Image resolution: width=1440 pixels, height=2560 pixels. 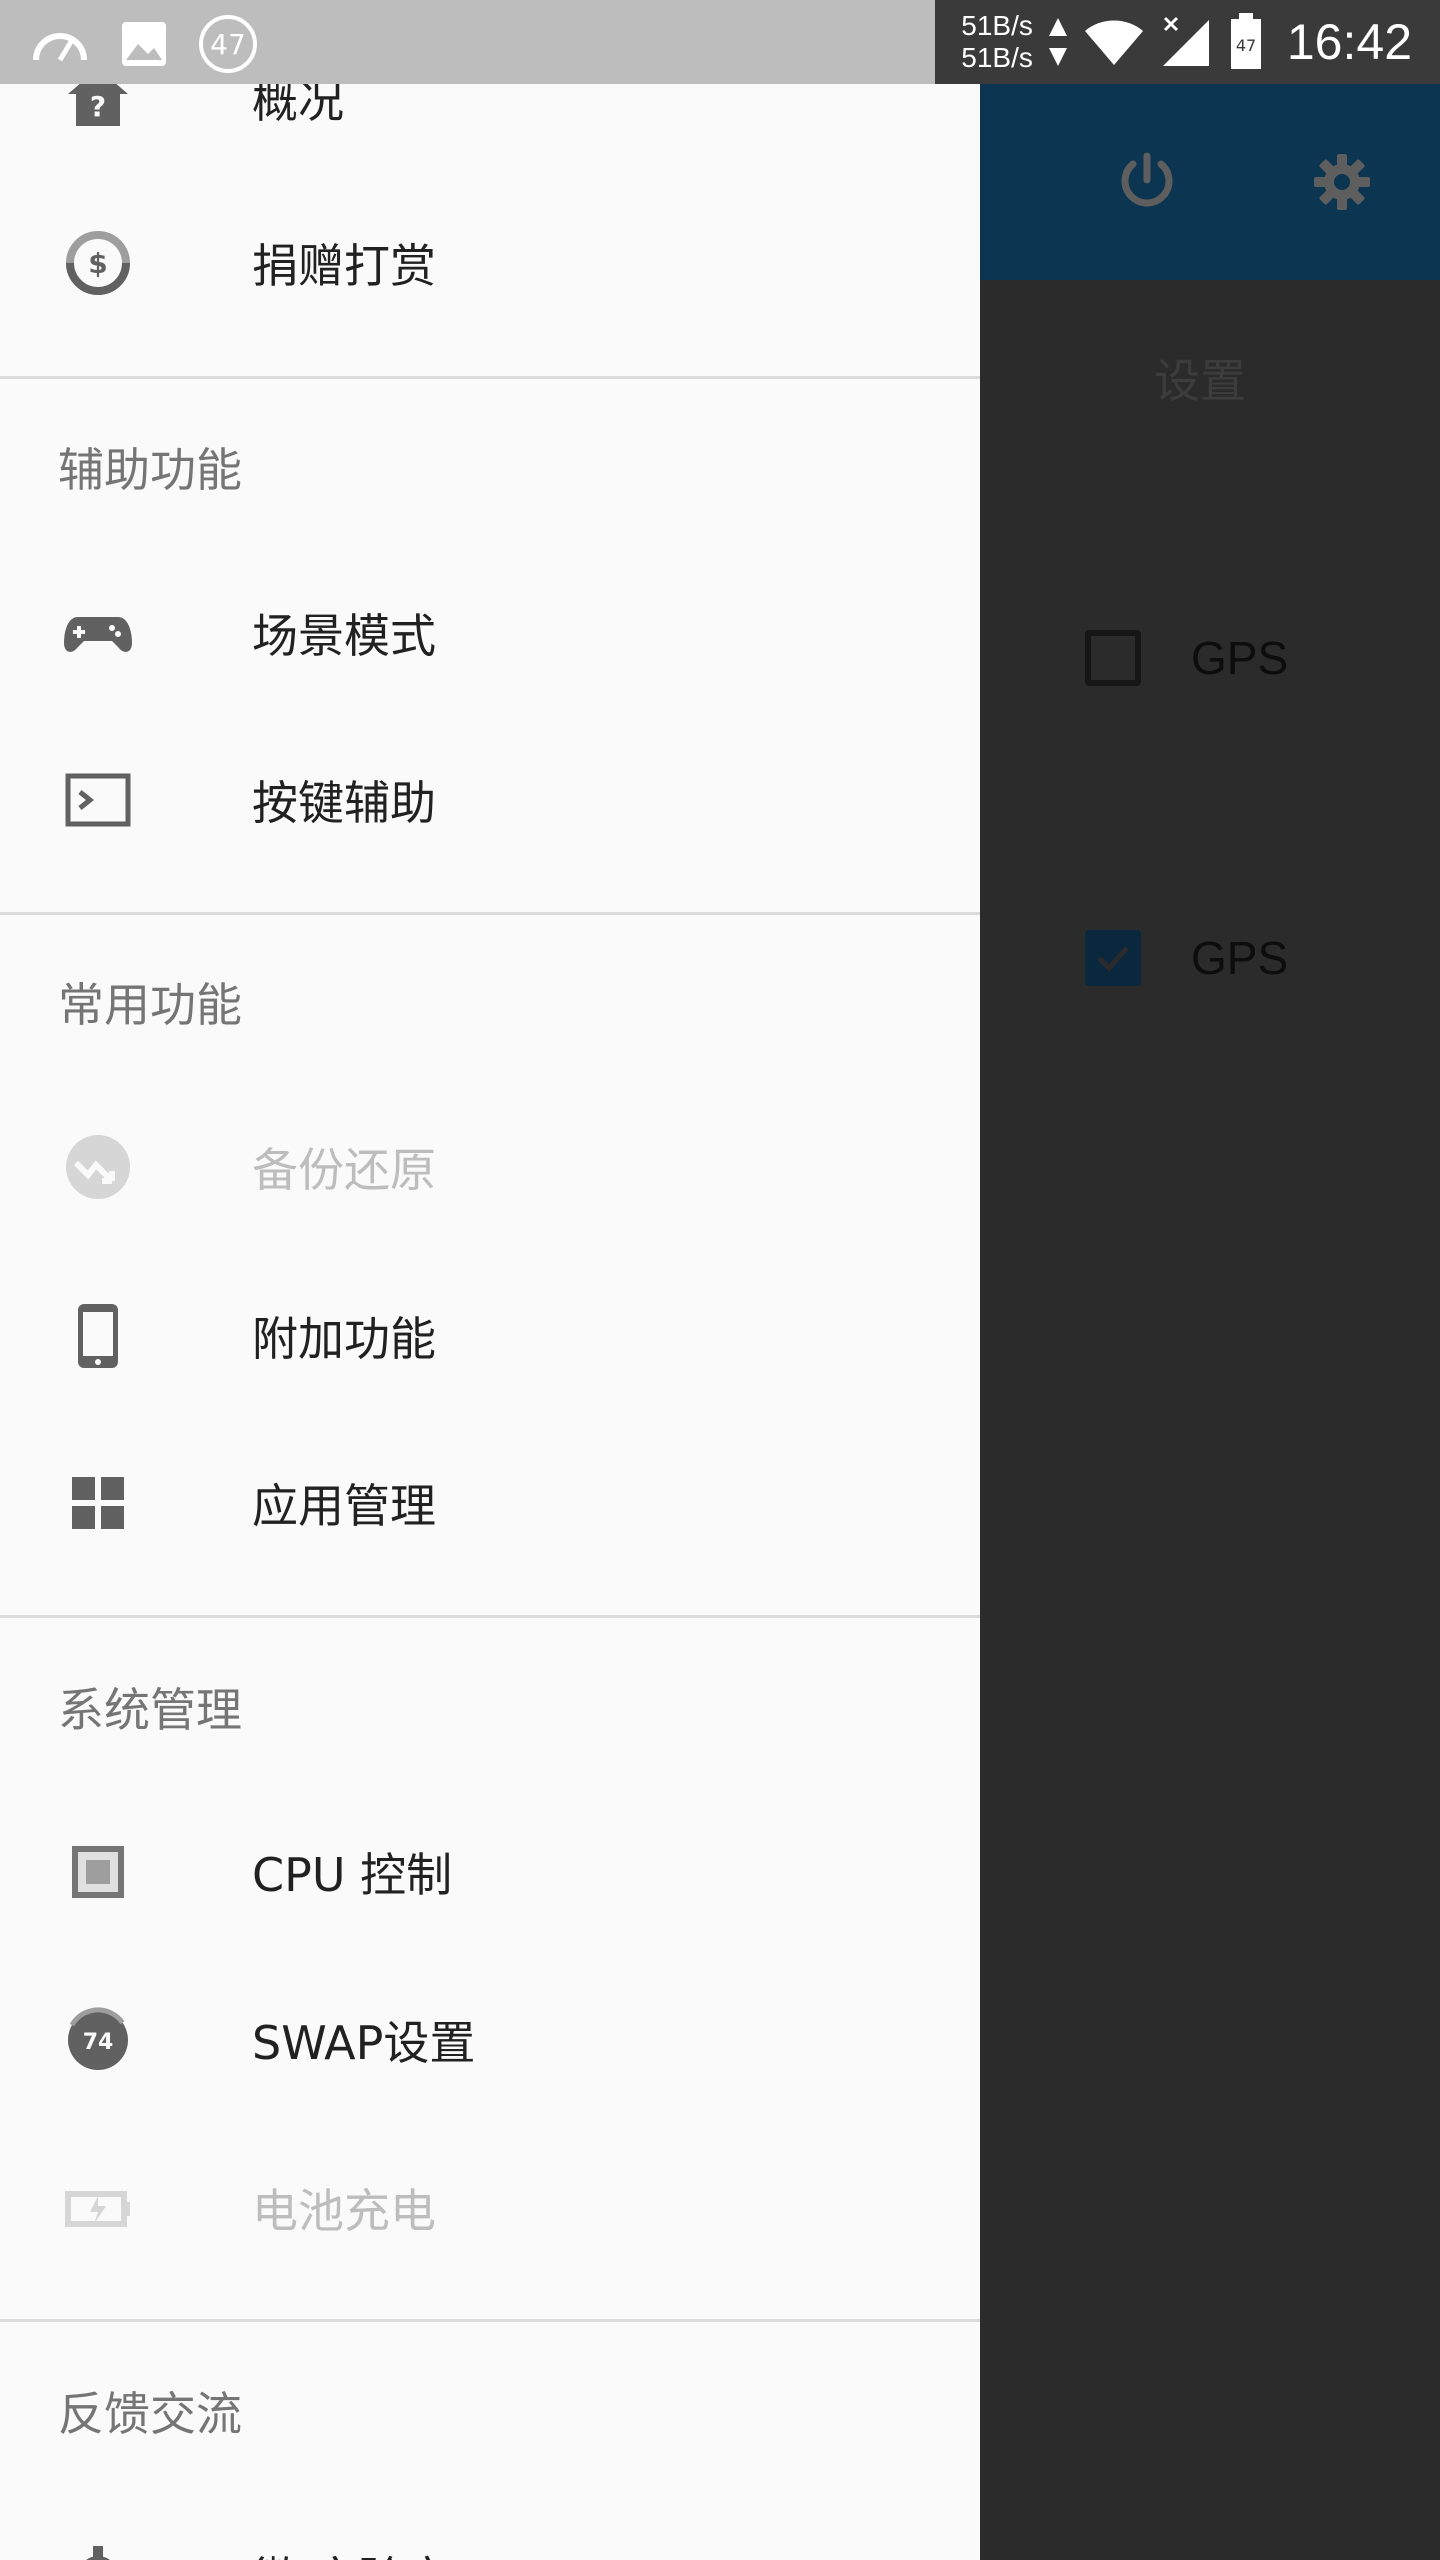 What do you see at coordinates (98, 800) in the screenshot?
I see `terminal-icon` at bounding box center [98, 800].